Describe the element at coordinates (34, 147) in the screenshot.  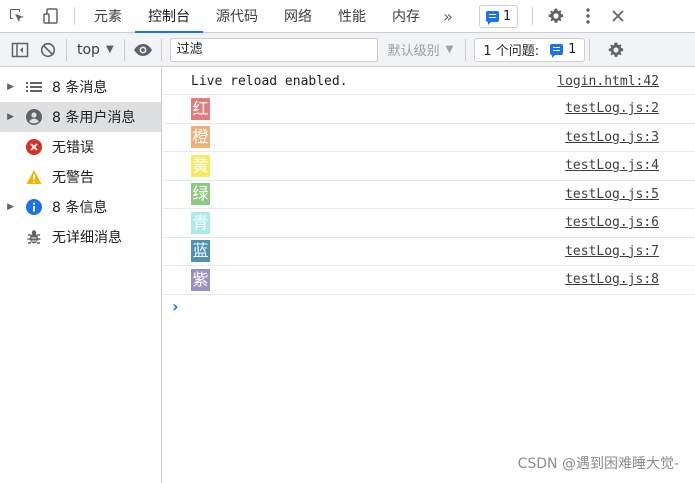
I see `error-icon` at that location.